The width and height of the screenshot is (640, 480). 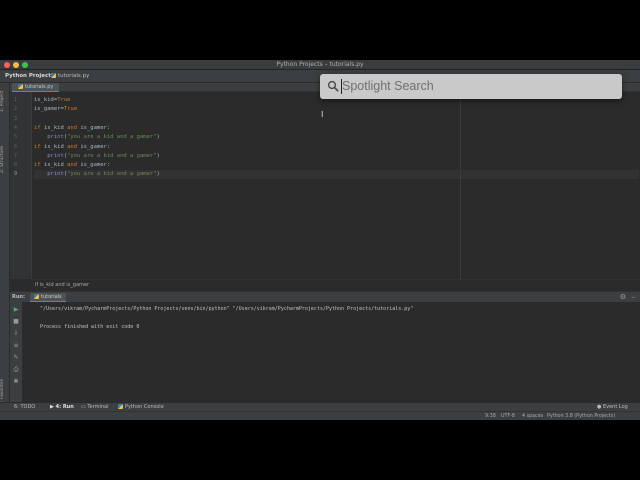 I want to click on run-label: 4: Run, so click(x=64, y=407).